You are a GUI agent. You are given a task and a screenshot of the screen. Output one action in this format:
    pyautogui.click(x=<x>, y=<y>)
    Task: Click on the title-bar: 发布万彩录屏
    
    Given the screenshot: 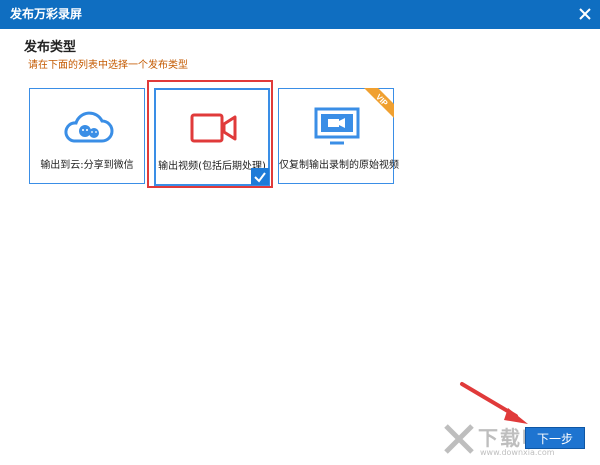 What is the action you would take?
    pyautogui.click(x=300, y=14)
    